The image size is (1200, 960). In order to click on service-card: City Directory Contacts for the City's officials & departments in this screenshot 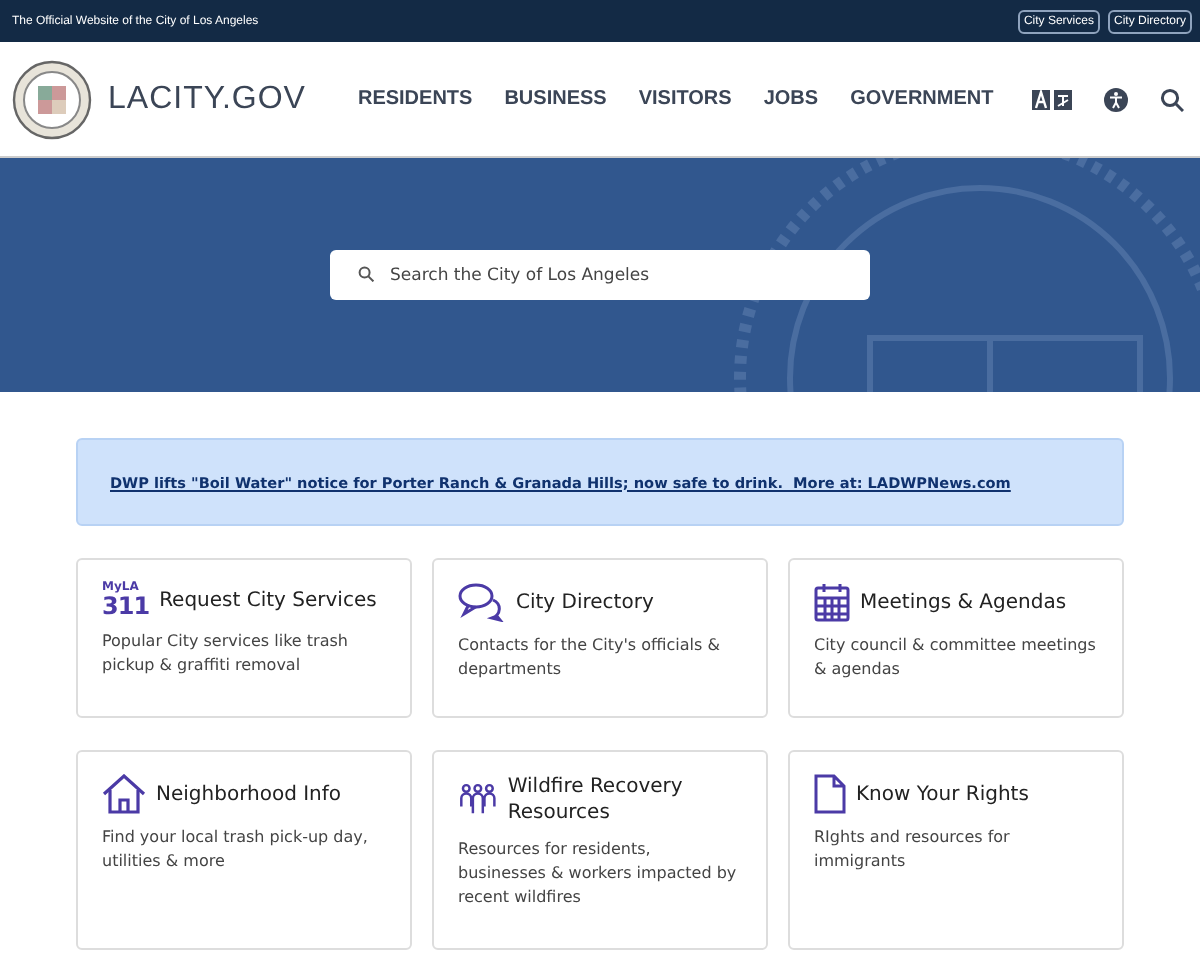, I will do `click(600, 638)`.